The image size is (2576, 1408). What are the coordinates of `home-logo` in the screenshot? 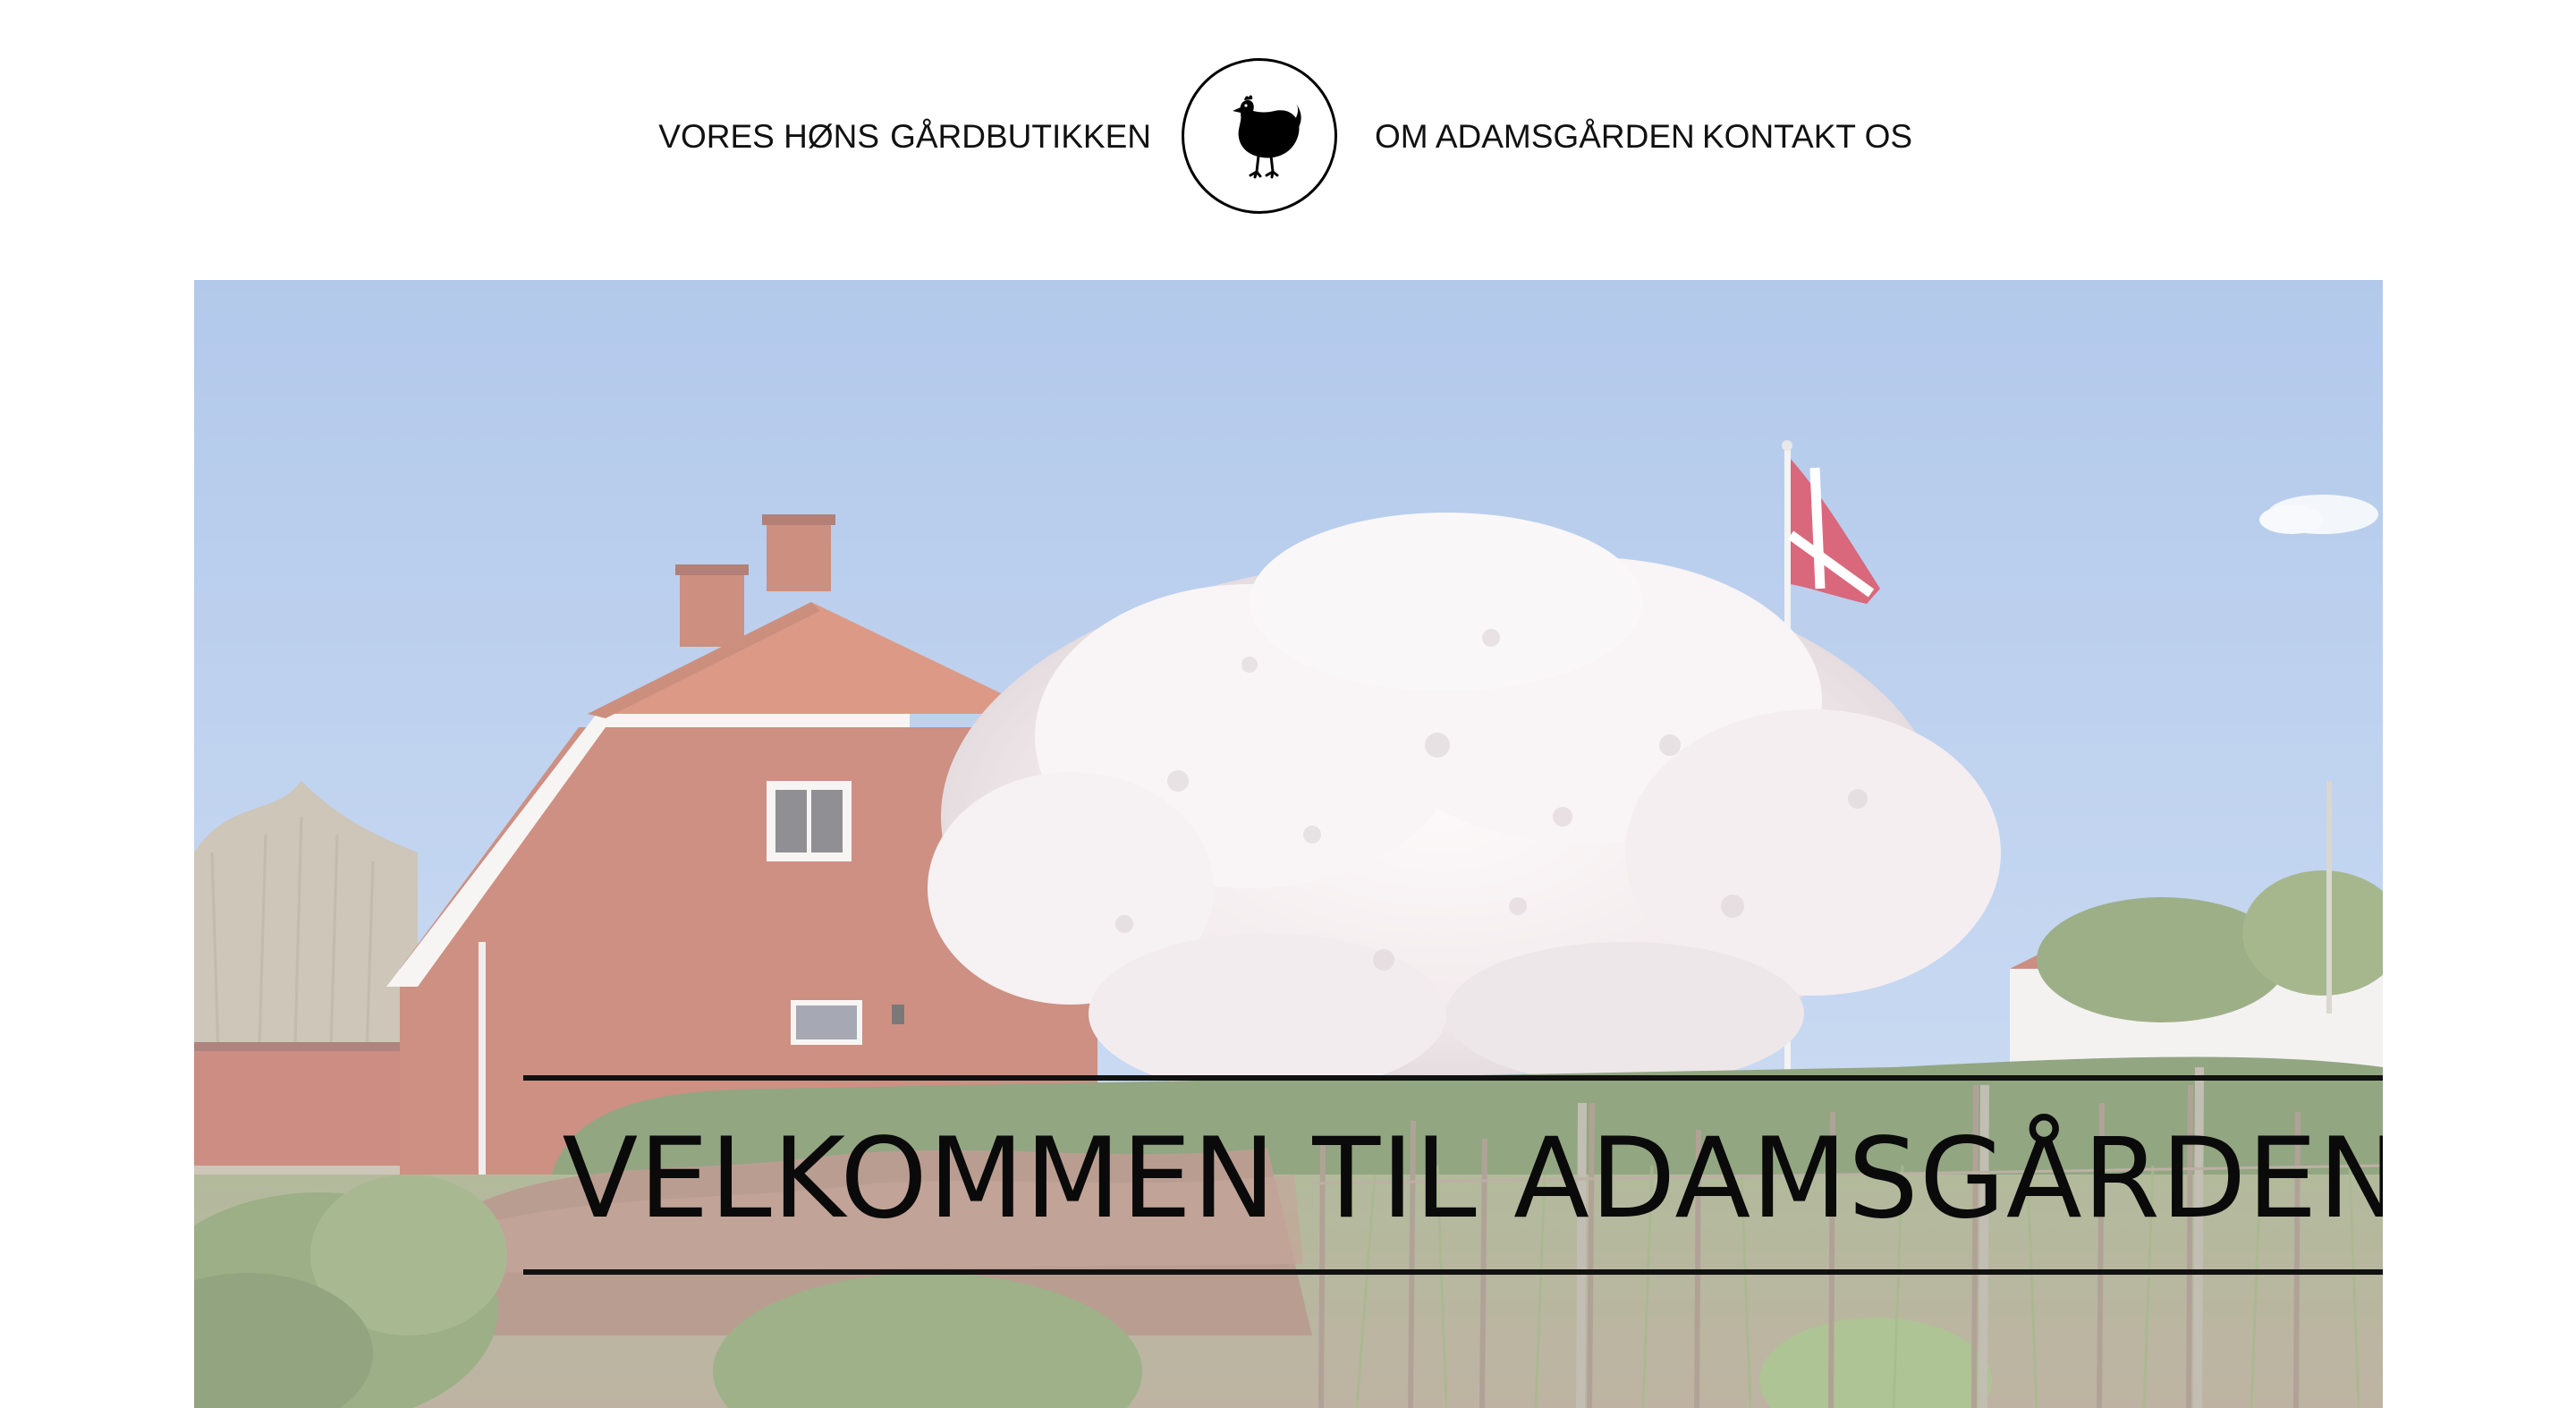 It's located at (1259, 136).